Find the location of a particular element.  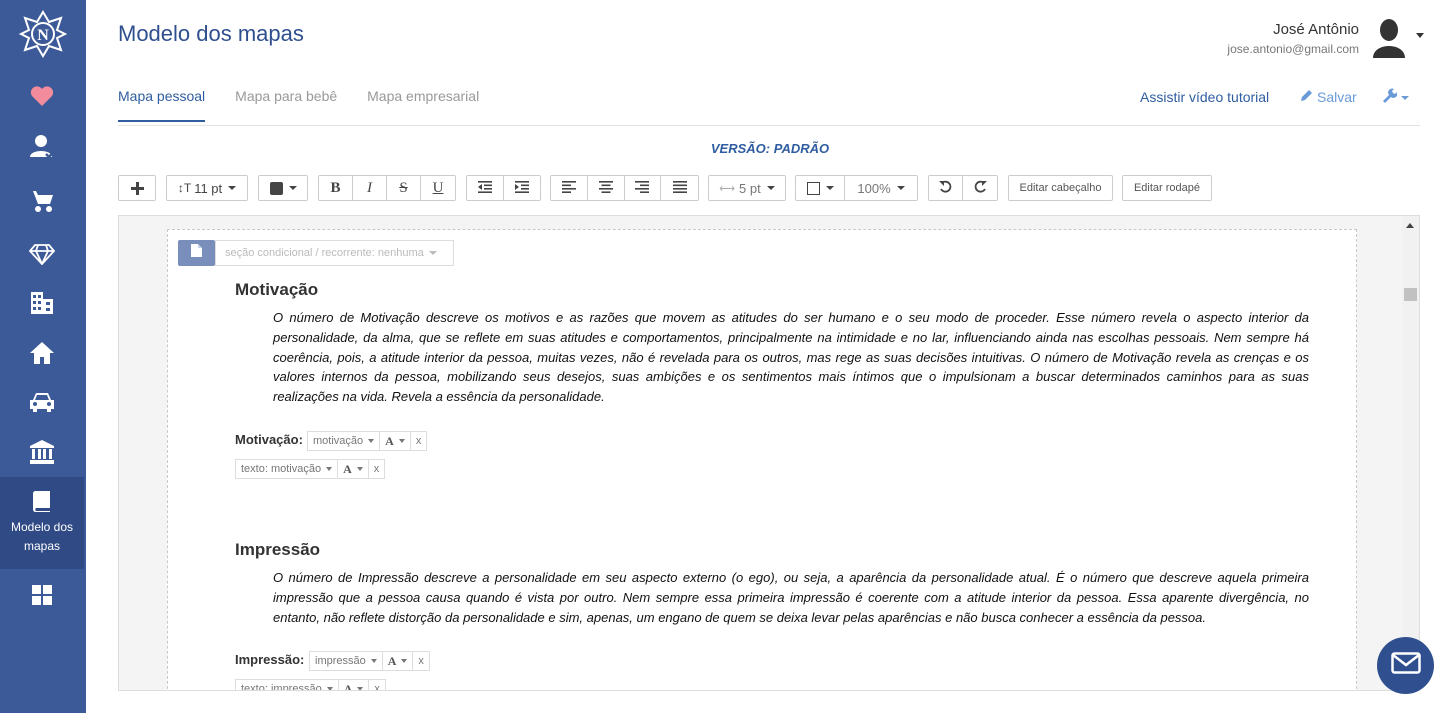

field-label: Impressão: is located at coordinates (270, 659).